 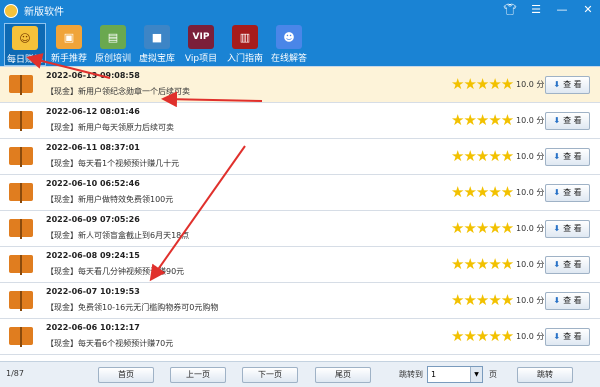 What do you see at coordinates (110, 343) in the screenshot?
I see `item-title: 【现金】每天看6个视频预计赚70元` at bounding box center [110, 343].